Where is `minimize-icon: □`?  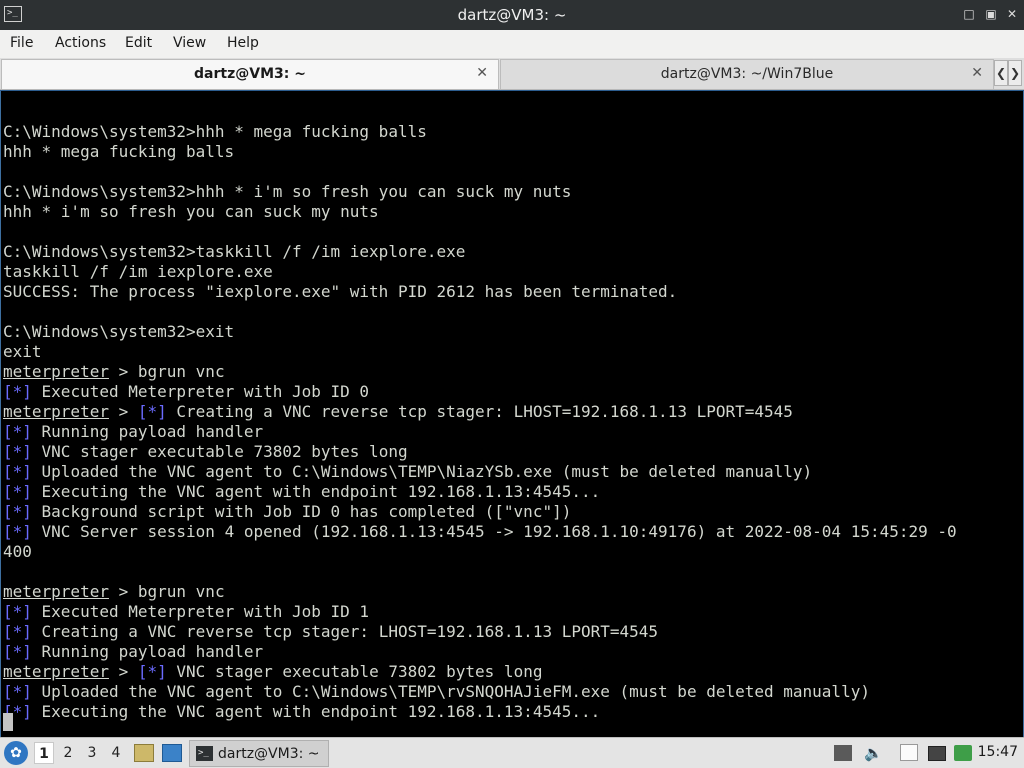
minimize-icon: □ is located at coordinates (969, 14).